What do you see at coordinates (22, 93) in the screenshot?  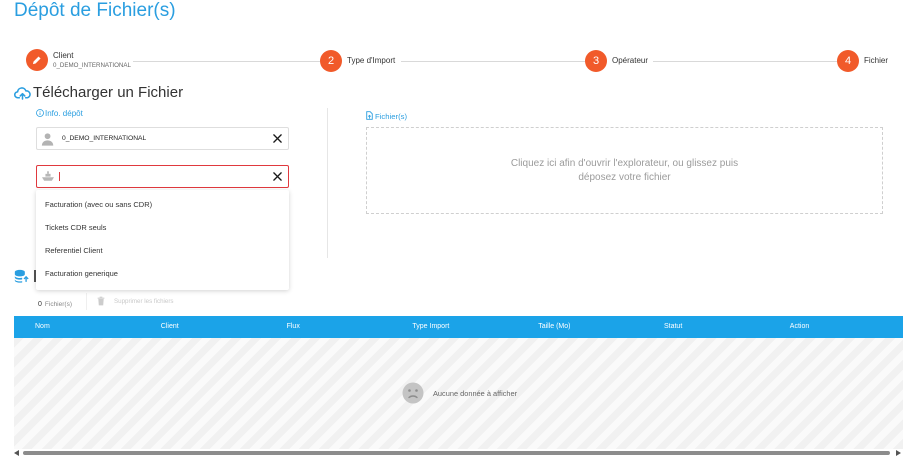 I see `cloud-upload-icon` at bounding box center [22, 93].